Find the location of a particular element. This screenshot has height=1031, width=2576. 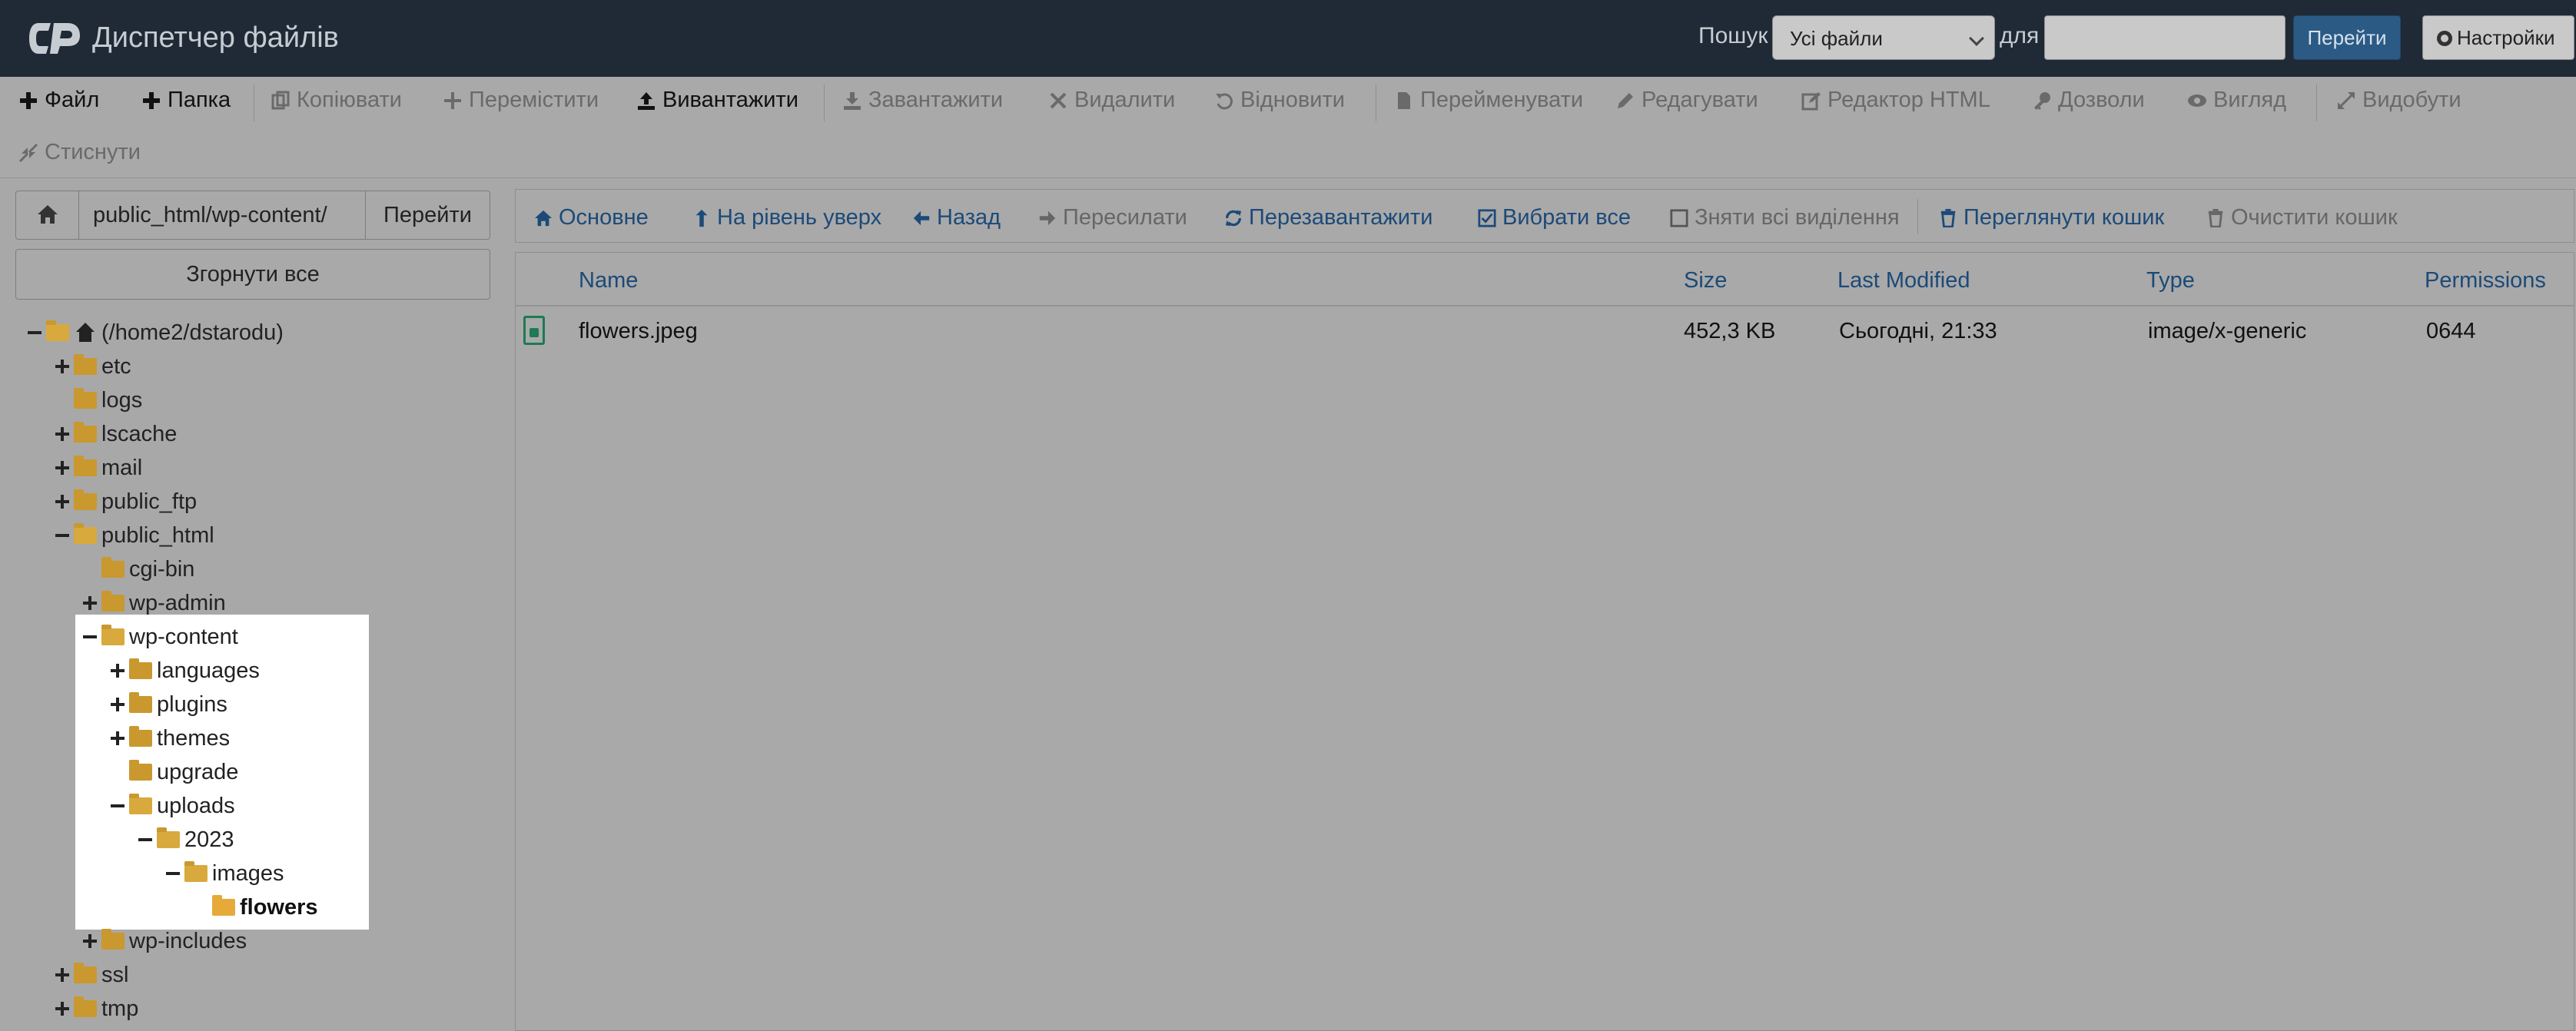

level-up-icon is located at coordinates (701, 218).